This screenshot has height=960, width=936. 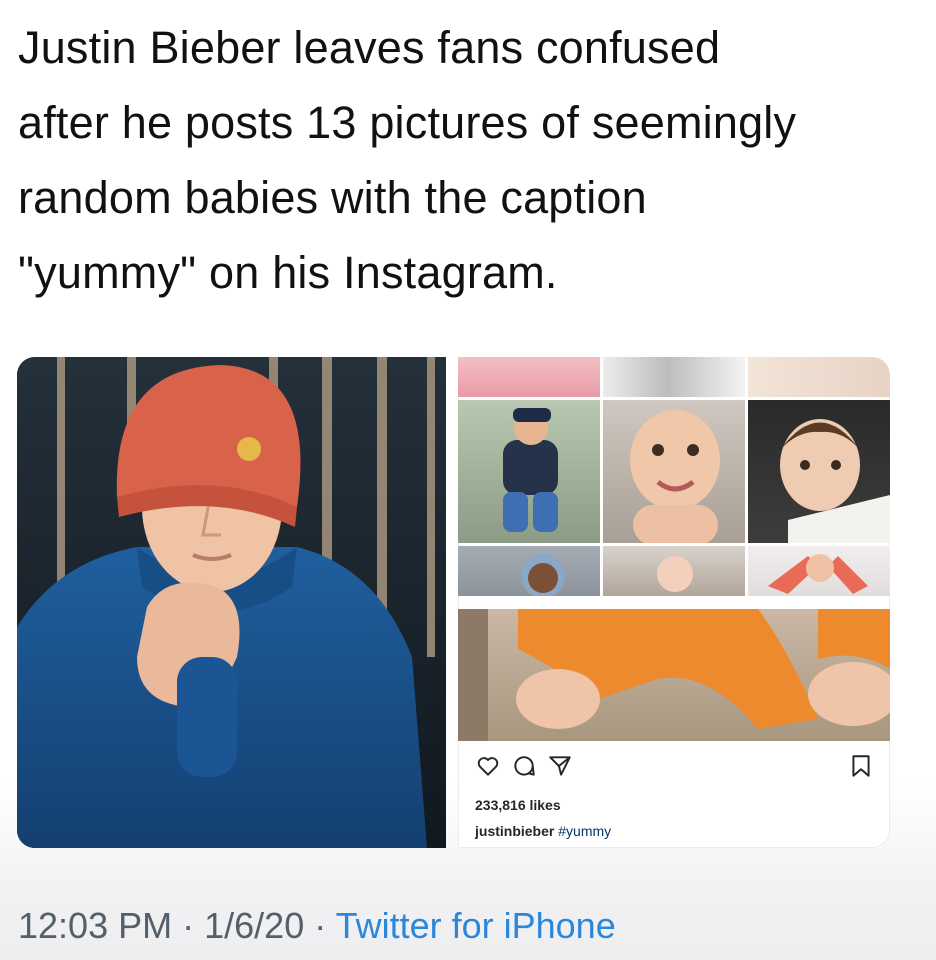 I want to click on tweet-date: 1/6/20, so click(x=254, y=925).